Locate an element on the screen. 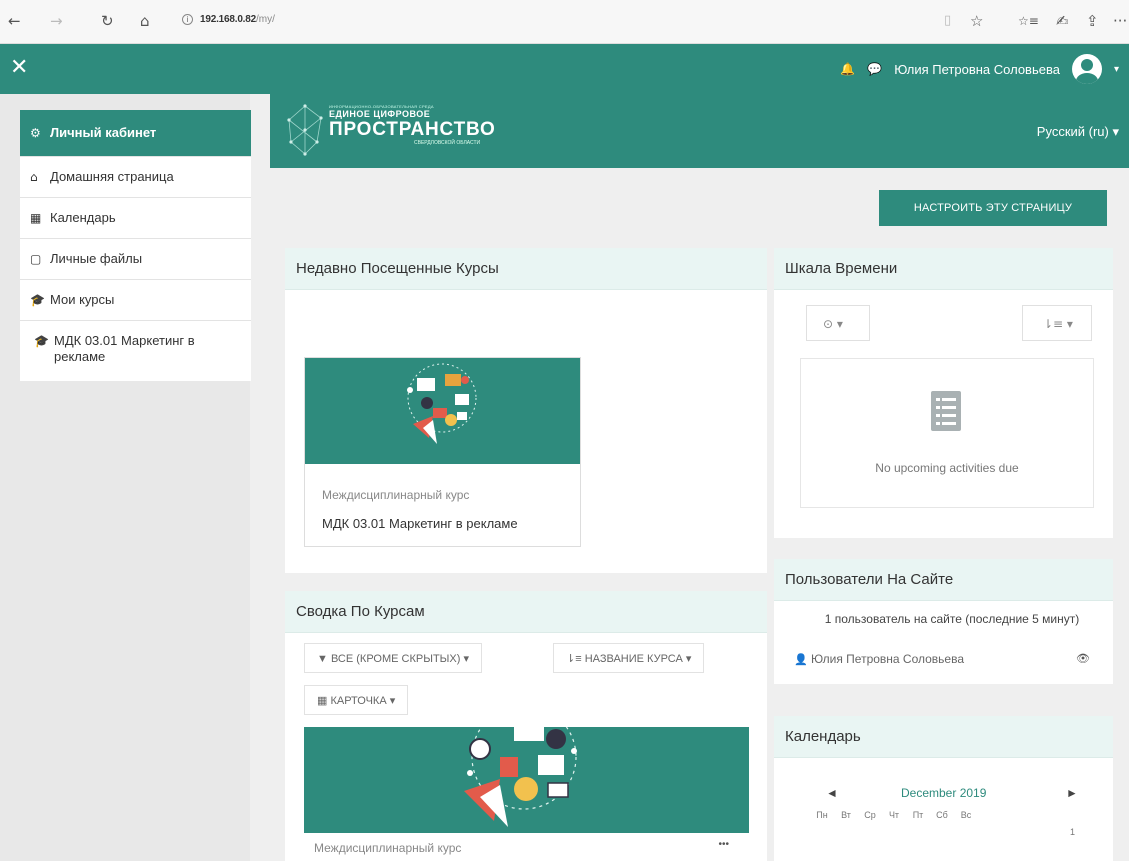 The width and height of the screenshot is (1129, 861). sort-dropdown: ⇂≡ НАЗВАНИЕ КУРСА ▾ is located at coordinates (629, 658).